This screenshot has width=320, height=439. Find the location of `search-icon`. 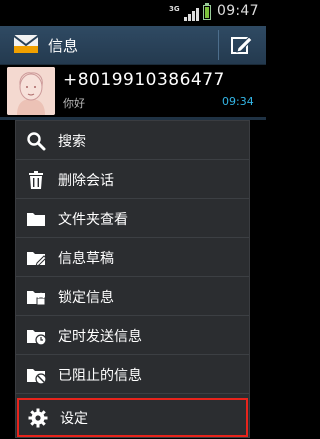

search-icon is located at coordinates (36, 141).